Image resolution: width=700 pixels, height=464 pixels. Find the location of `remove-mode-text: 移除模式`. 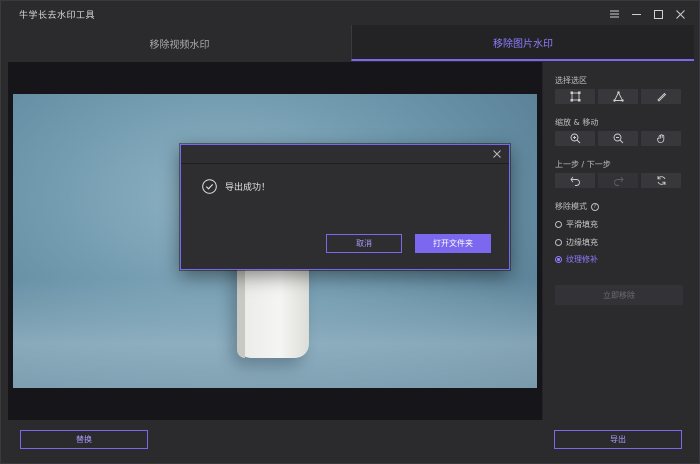

remove-mode-text: 移除模式 is located at coordinates (571, 206).